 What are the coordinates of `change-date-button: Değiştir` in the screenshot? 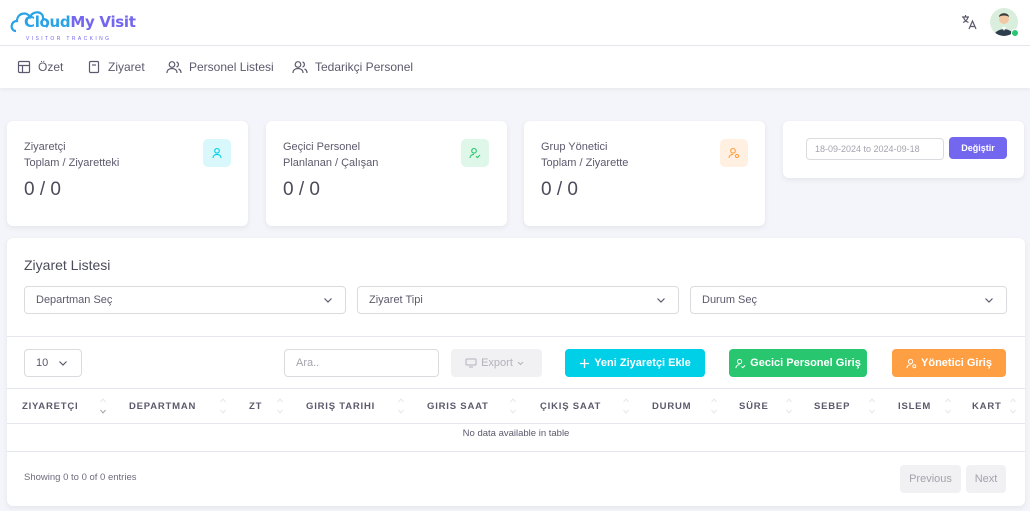 It's located at (978, 148).